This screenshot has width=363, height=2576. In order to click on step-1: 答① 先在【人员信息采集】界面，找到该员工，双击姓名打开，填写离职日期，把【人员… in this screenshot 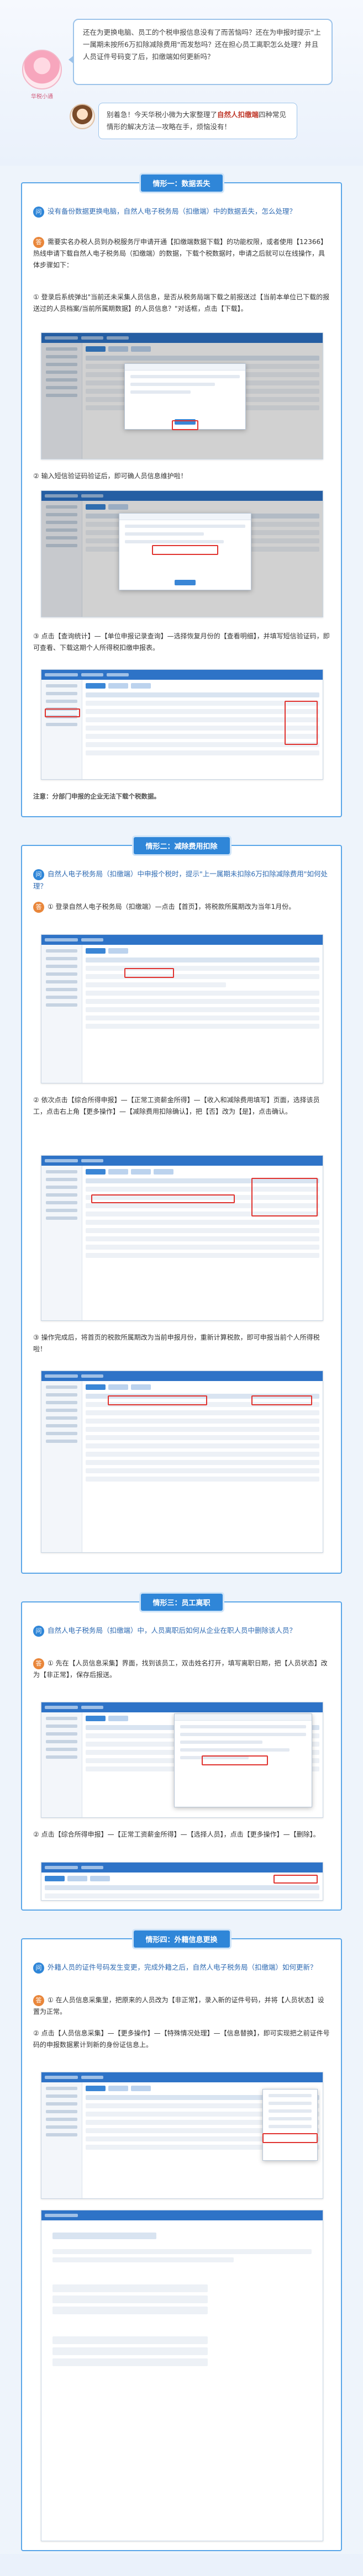, I will do `click(181, 1669)`.